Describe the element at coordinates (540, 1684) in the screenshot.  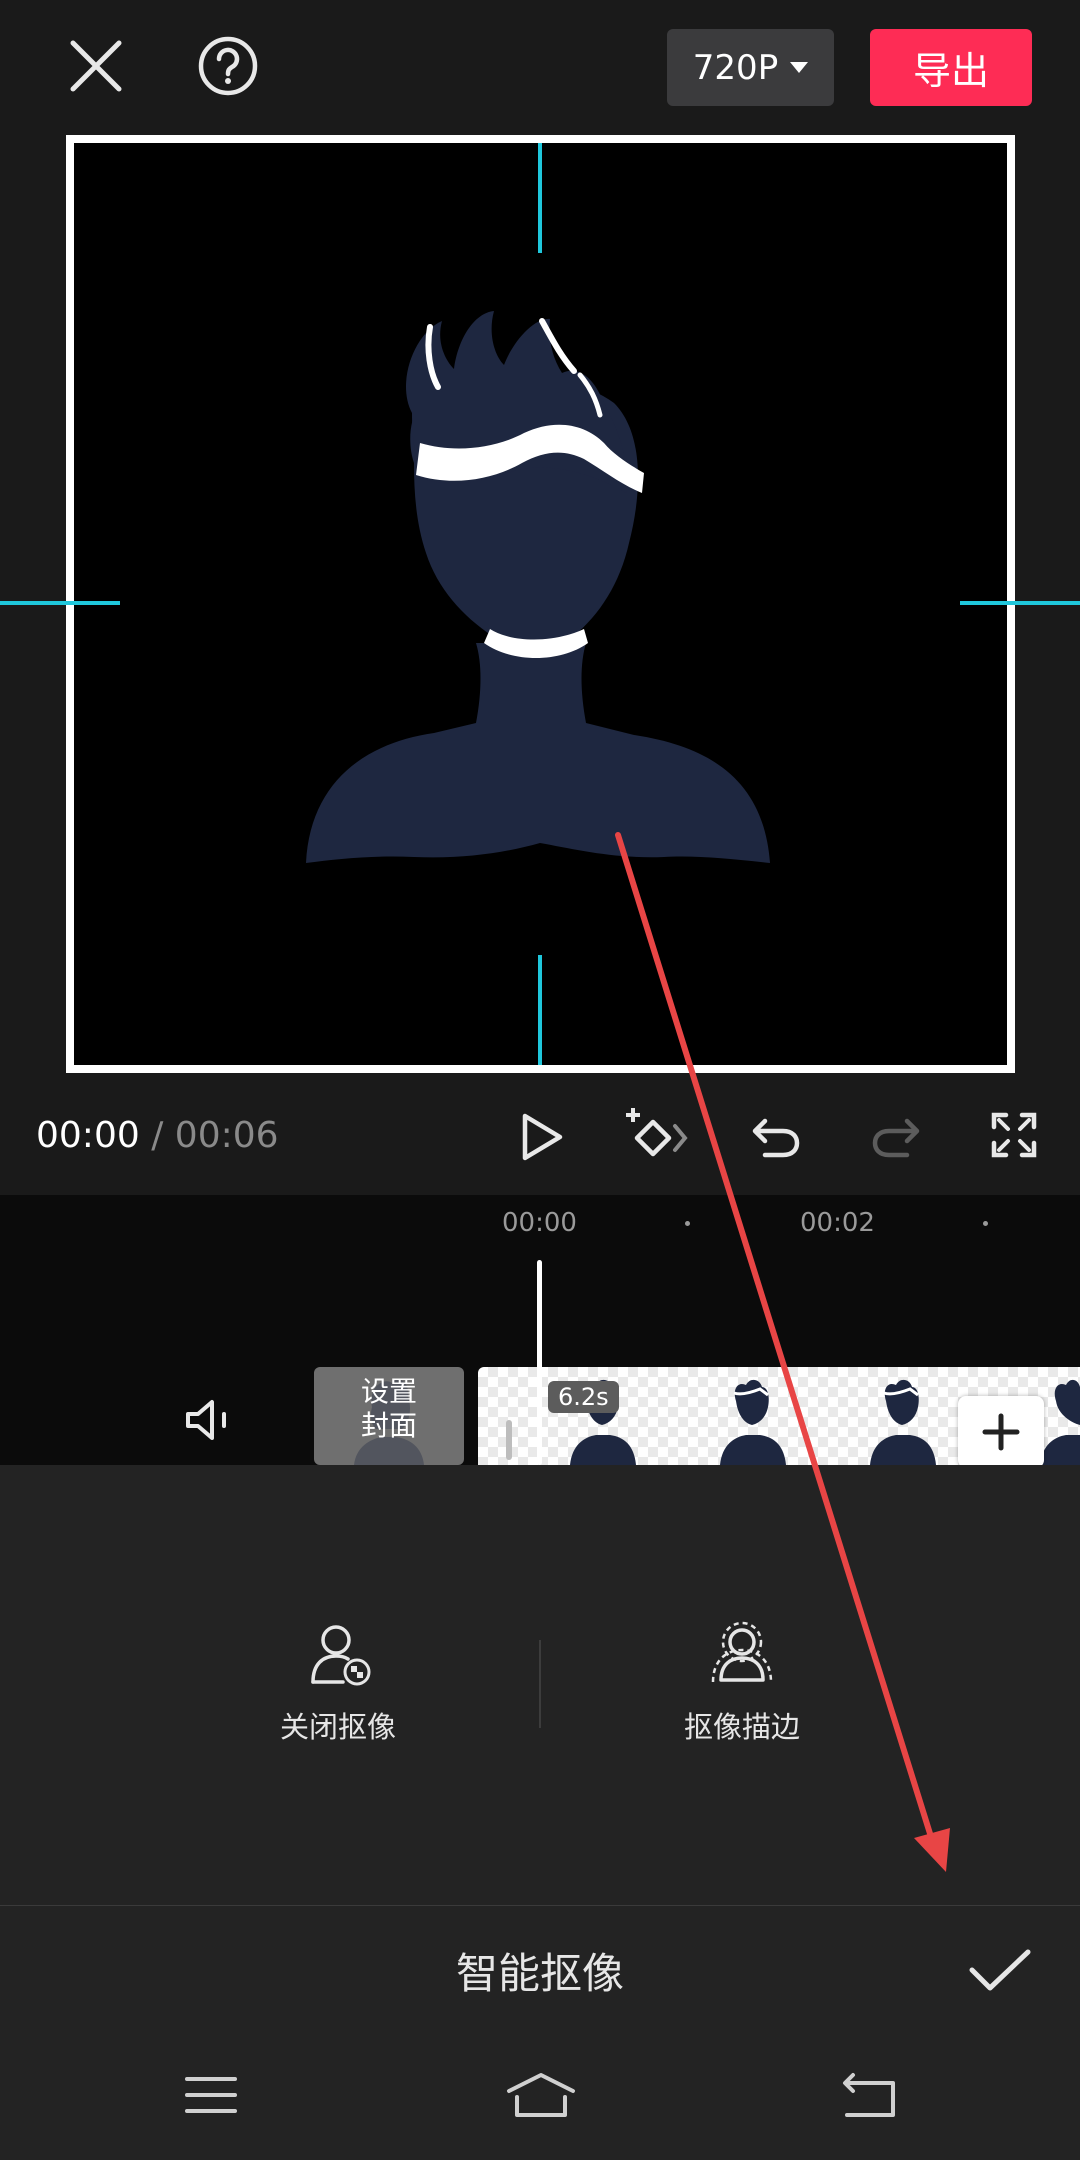
I see `tool-divider` at that location.